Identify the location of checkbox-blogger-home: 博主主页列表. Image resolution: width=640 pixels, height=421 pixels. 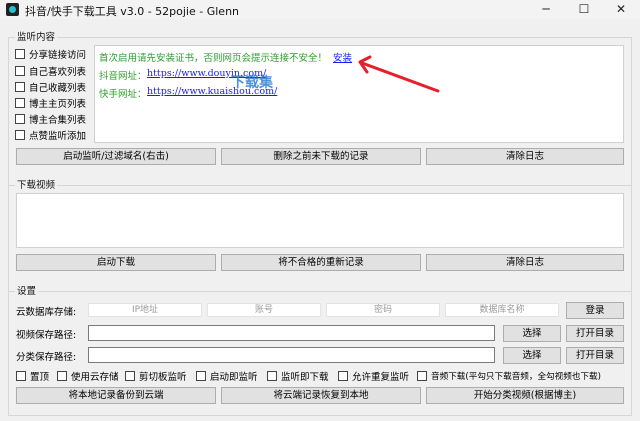
(51, 103).